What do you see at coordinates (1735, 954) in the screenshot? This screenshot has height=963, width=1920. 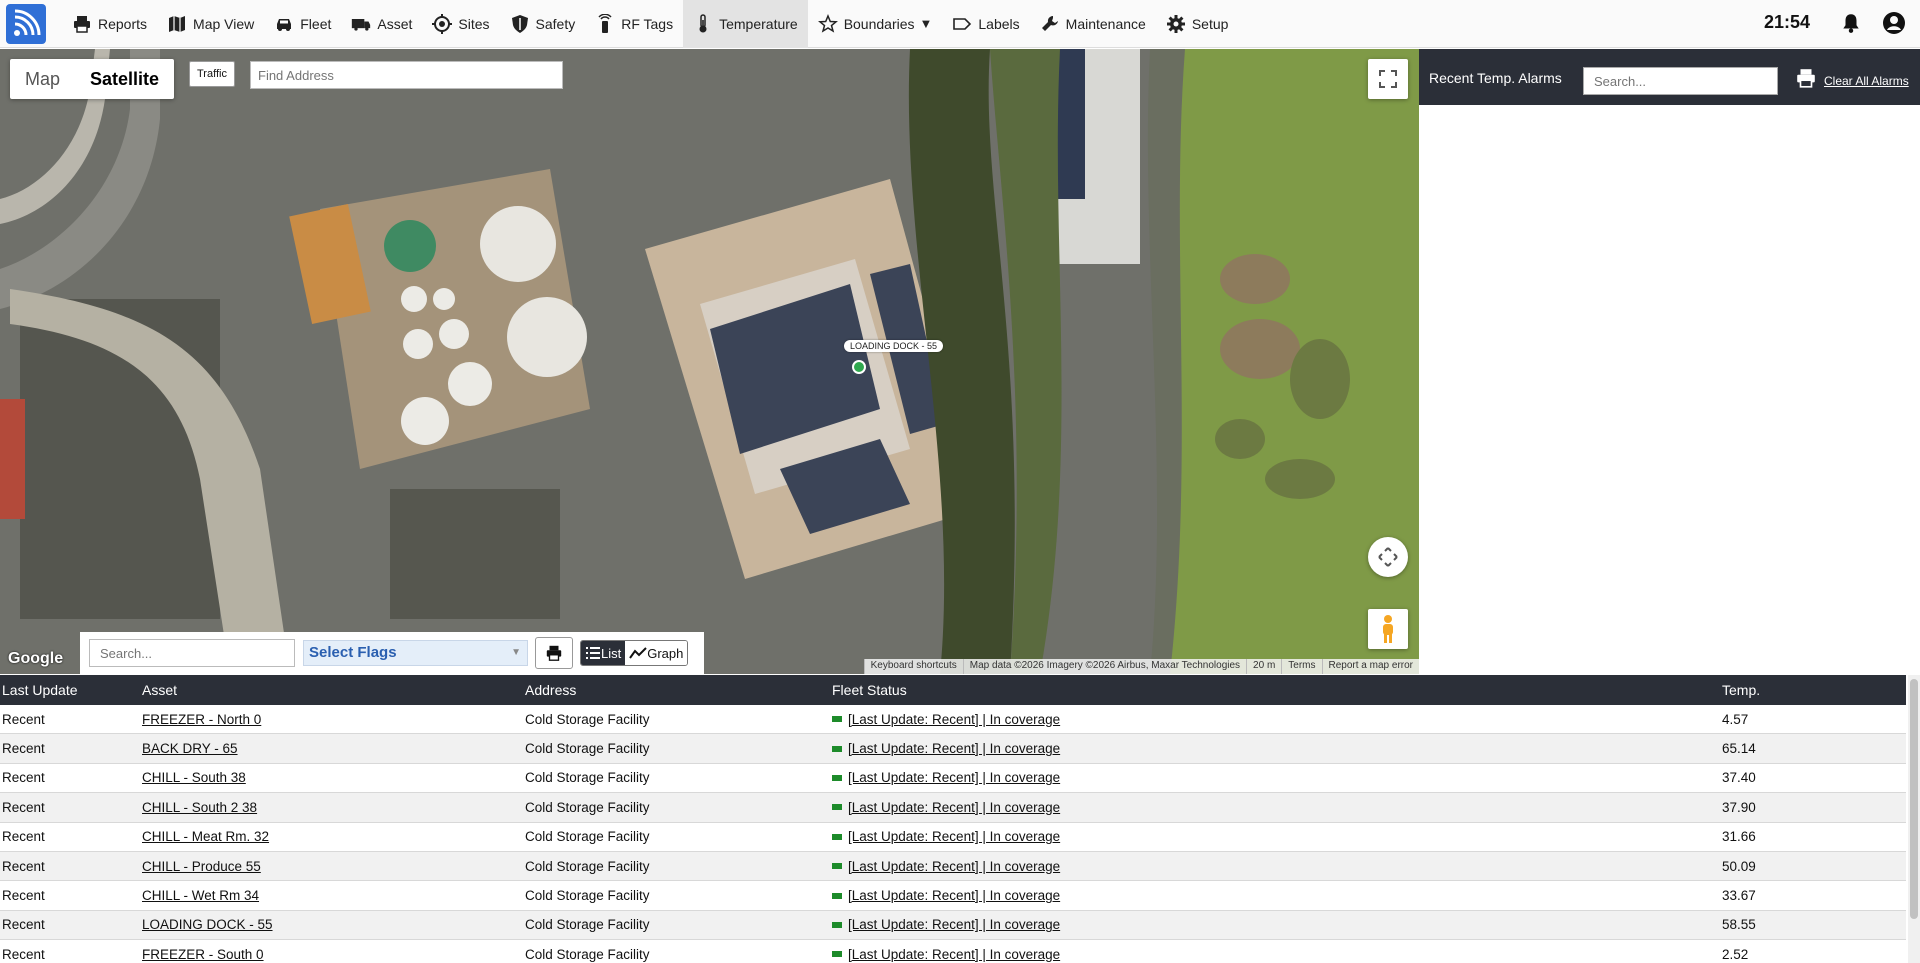 I see `cell-temp: 2.52` at bounding box center [1735, 954].